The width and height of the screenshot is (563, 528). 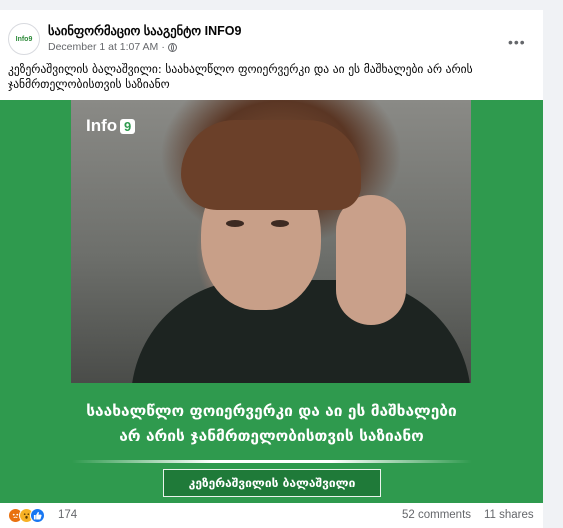 I want to click on post-timestamp: December 1 at 1:07 AM, so click(x=103, y=47).